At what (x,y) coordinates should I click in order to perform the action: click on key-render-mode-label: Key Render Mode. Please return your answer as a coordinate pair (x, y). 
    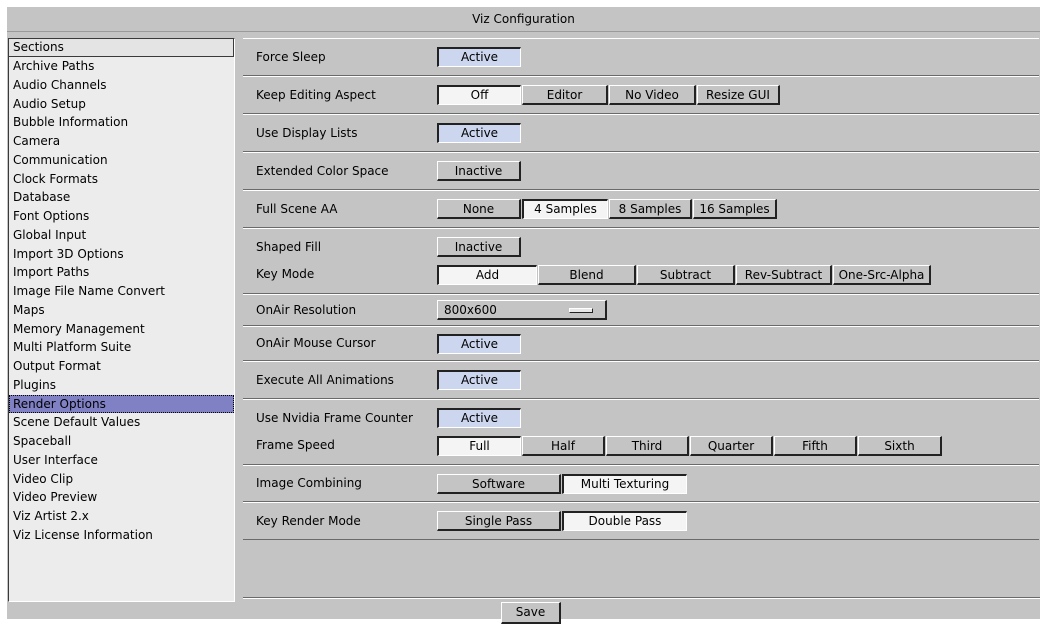
    Looking at the image, I should click on (308, 521).